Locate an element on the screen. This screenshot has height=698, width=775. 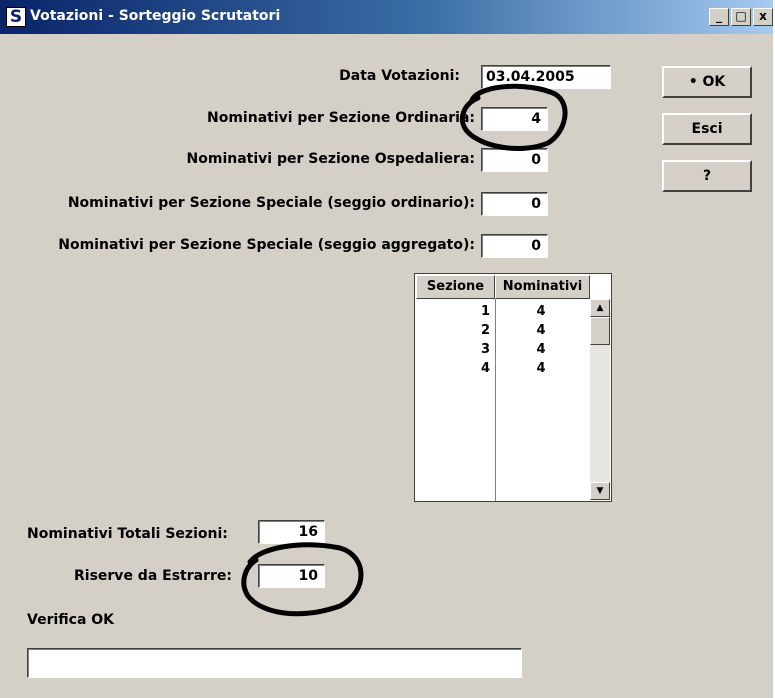
riserve-label: Riserve da Estrarre: is located at coordinates (153, 576).